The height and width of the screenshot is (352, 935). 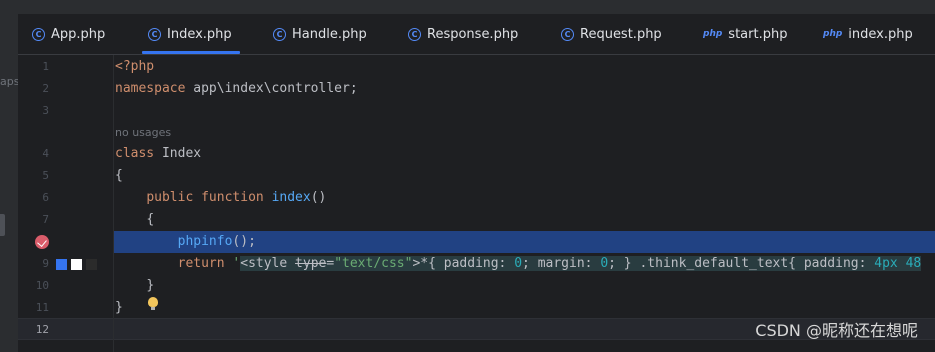 What do you see at coordinates (113, 203) in the screenshot?
I see `gutter-separator` at bounding box center [113, 203].